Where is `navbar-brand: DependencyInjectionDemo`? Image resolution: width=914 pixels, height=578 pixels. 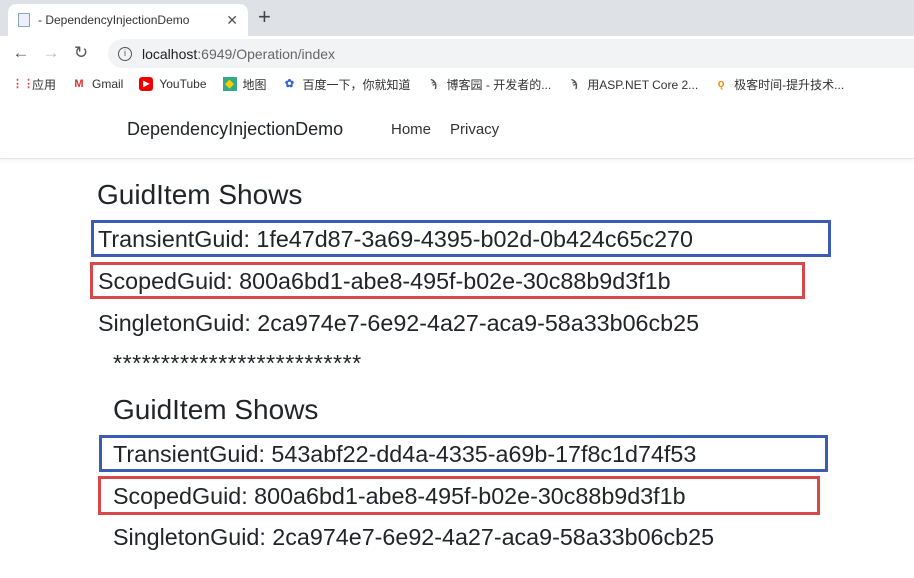 navbar-brand: DependencyInjectionDemo is located at coordinates (235, 129).